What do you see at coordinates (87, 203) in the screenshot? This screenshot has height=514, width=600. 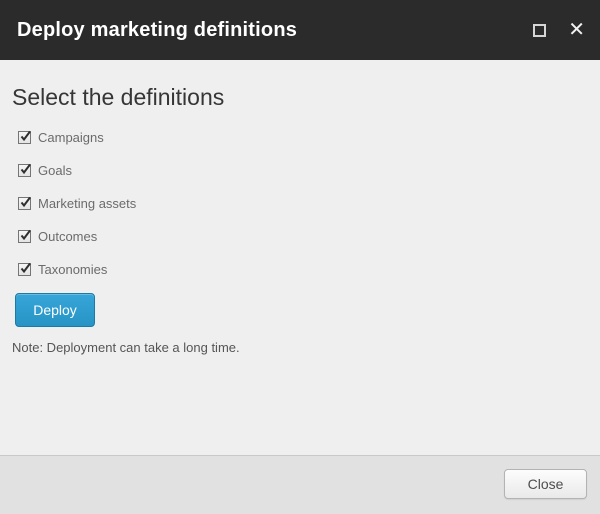 I see `checkbox-label: Marketing assets` at bounding box center [87, 203].